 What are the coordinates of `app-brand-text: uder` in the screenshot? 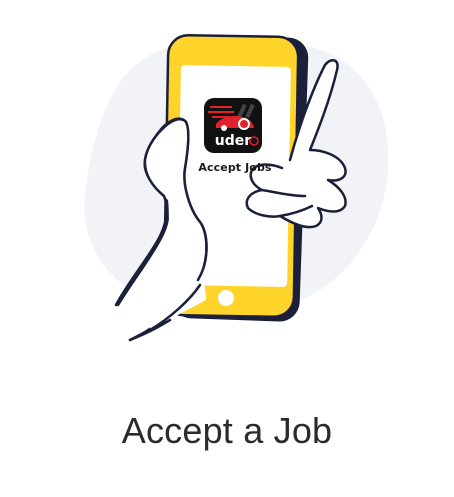 It's located at (233, 141).